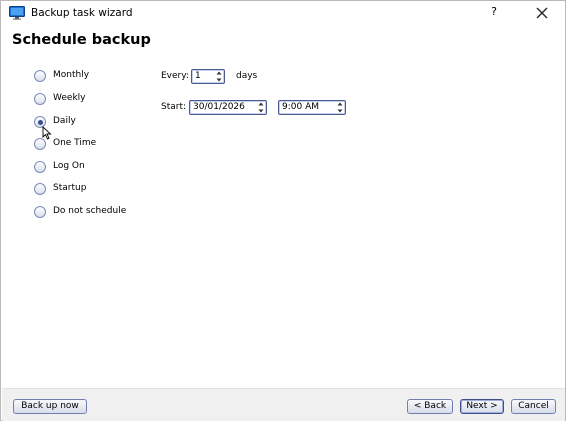 The height and width of the screenshot is (421, 566). What do you see at coordinates (17, 13) in the screenshot?
I see `monitor-icon` at bounding box center [17, 13].